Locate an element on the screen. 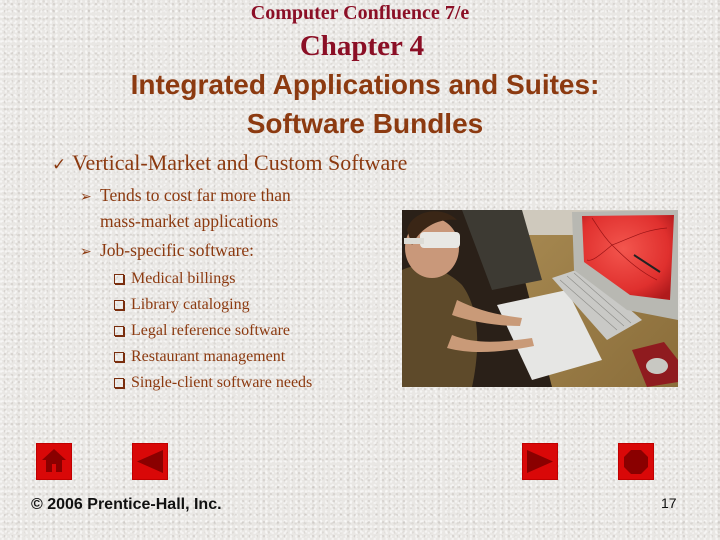 The image size is (720, 540). list-item: Medical billings is located at coordinates (213, 279).